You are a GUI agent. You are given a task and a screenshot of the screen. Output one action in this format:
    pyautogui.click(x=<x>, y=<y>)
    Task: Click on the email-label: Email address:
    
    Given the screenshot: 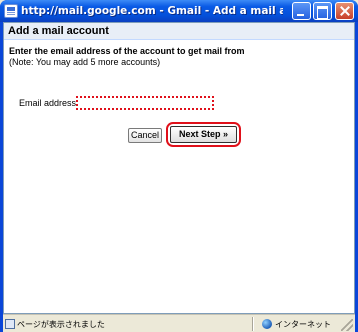 What is the action you would take?
    pyautogui.click(x=49, y=103)
    